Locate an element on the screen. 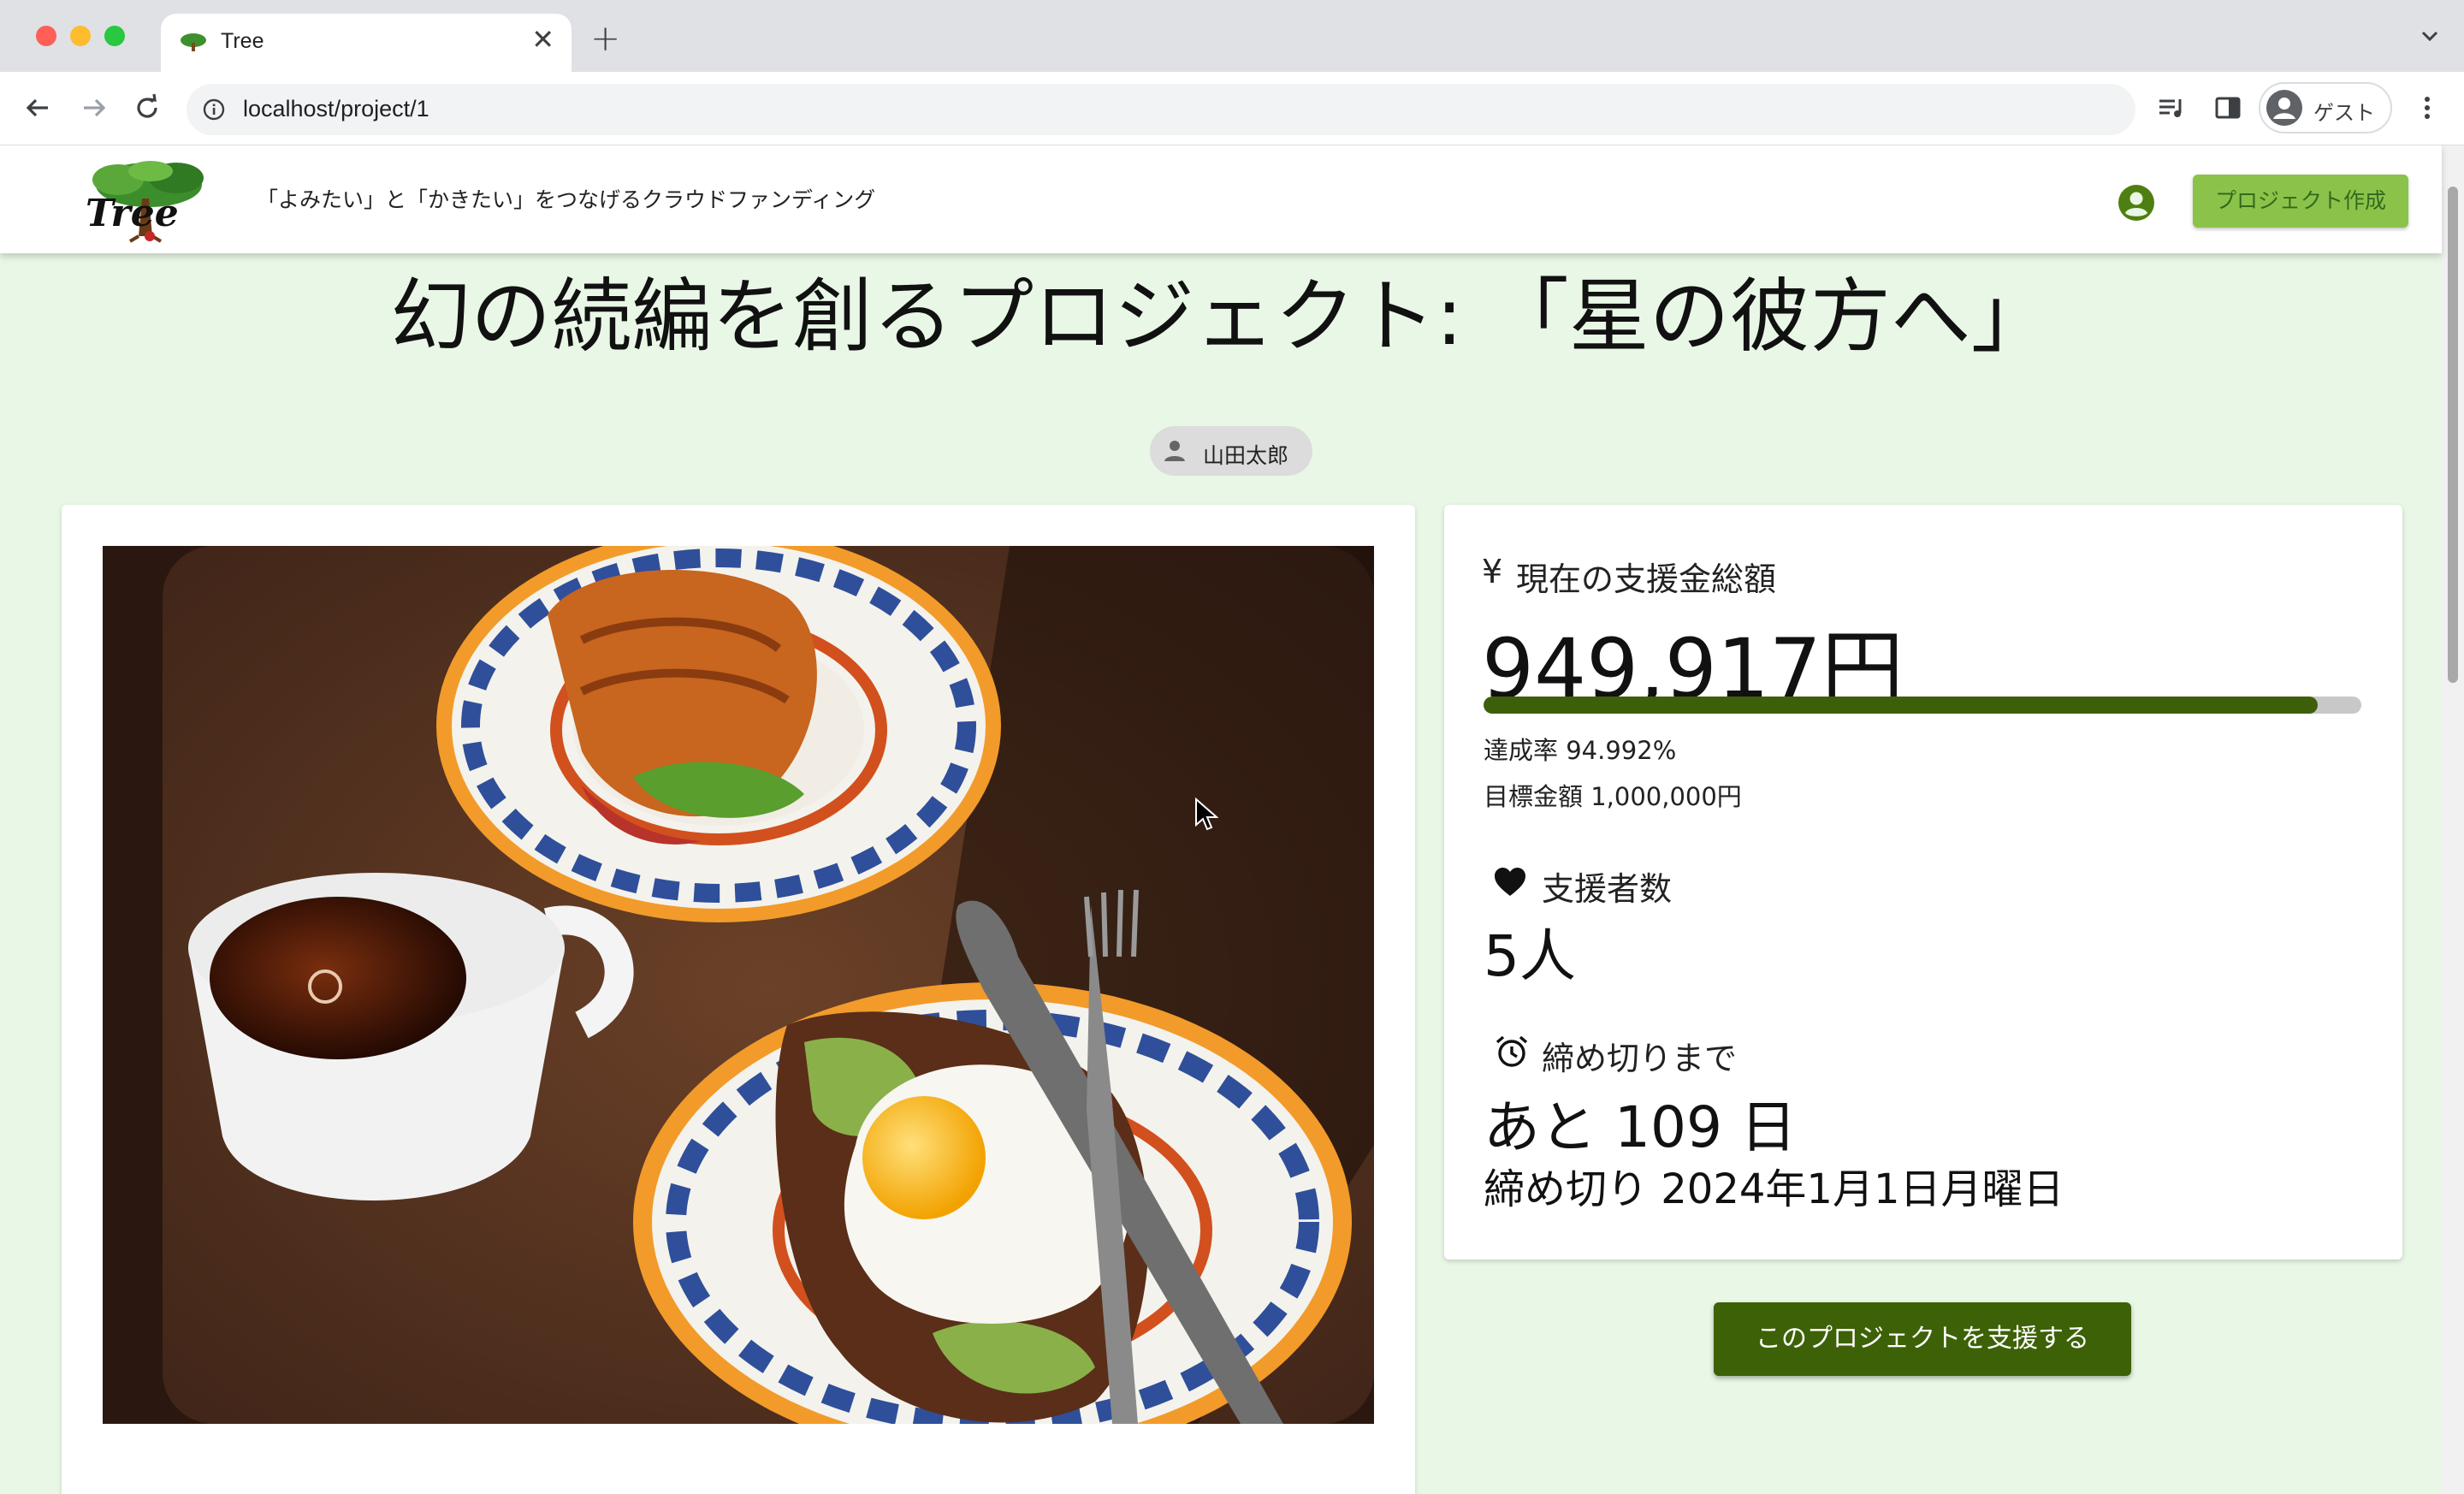  author-chip: 山田太郎 is located at coordinates (1231, 451).